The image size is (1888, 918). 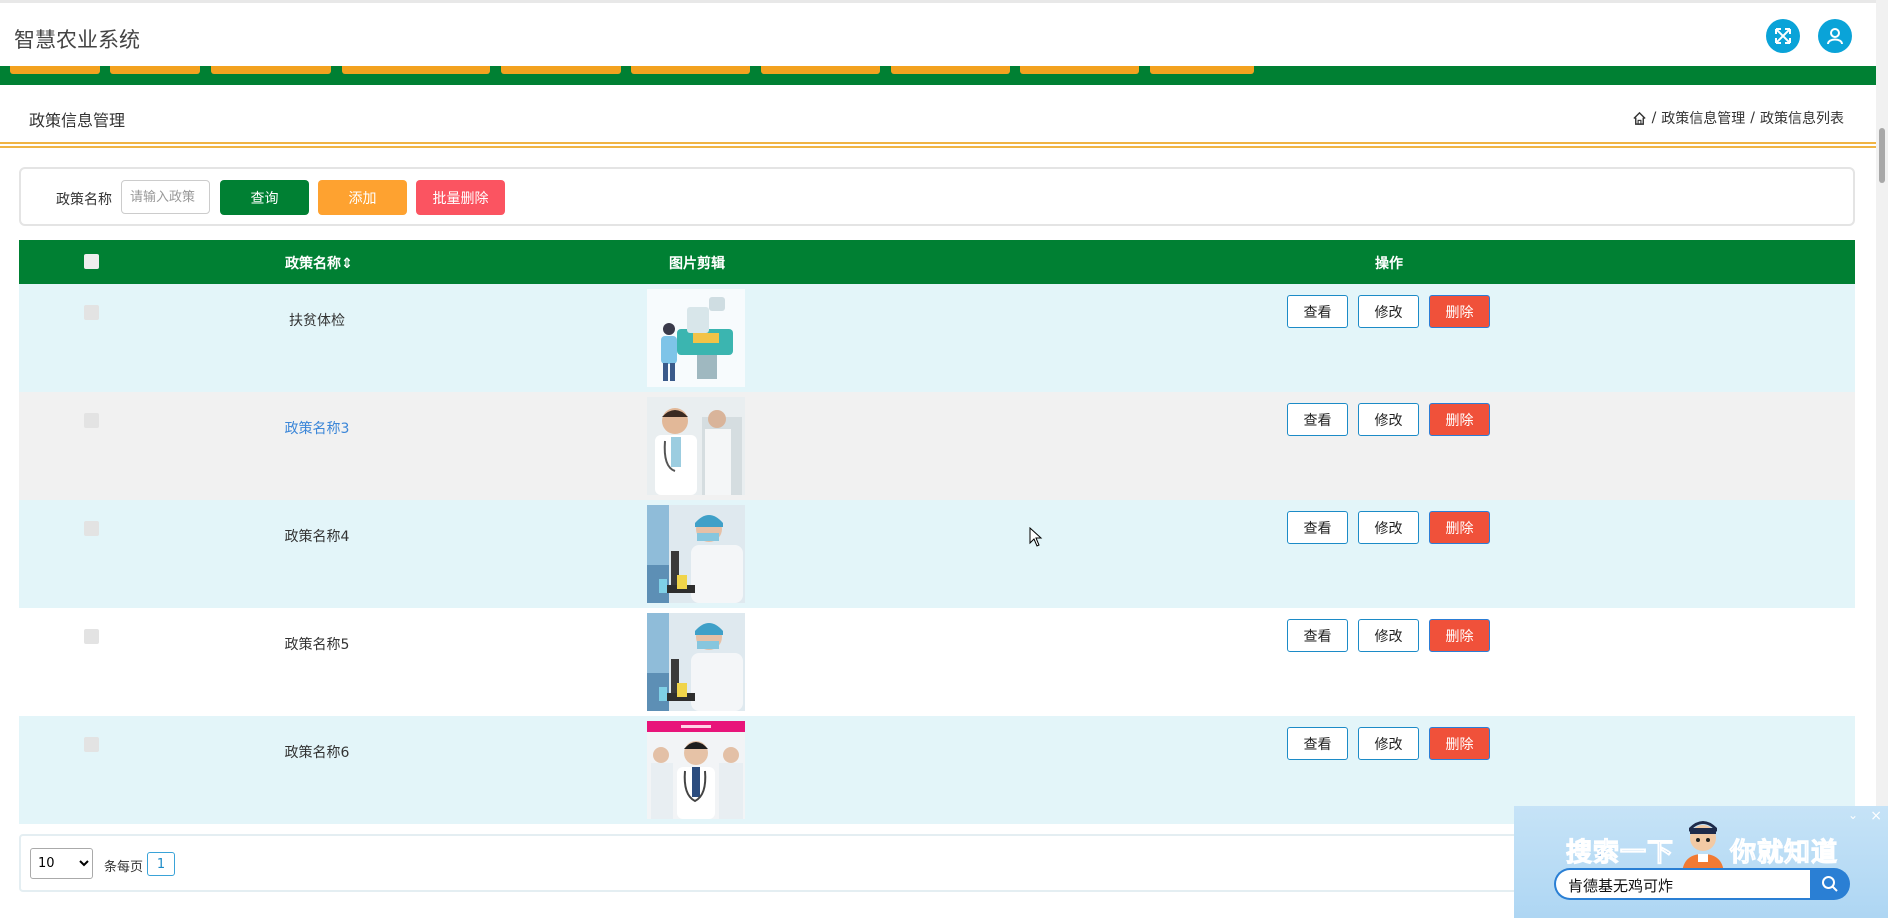 What do you see at coordinates (1802, 119) in the screenshot?
I see `breadcrumb-item-policy-list: 政策信息列表` at bounding box center [1802, 119].